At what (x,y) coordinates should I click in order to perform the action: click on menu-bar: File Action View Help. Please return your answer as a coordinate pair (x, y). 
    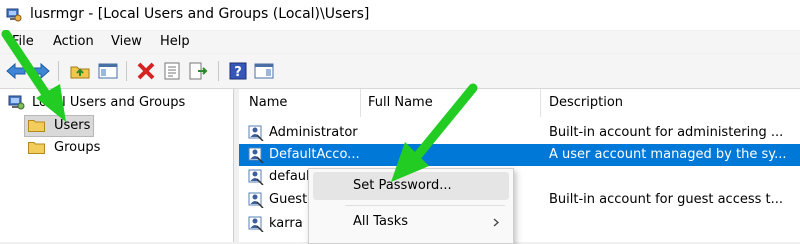
    Looking at the image, I should click on (400, 42).